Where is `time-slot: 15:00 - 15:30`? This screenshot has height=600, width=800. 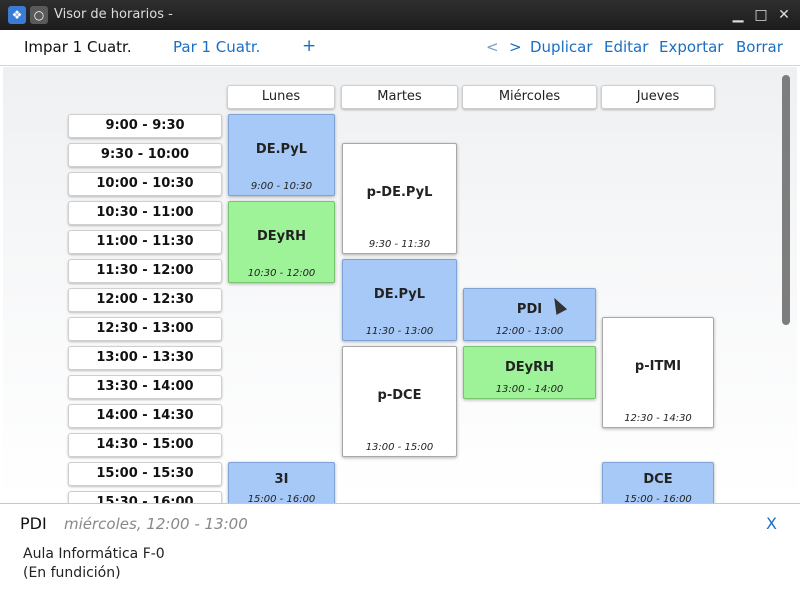
time-slot: 15:00 - 15:30 is located at coordinates (145, 474).